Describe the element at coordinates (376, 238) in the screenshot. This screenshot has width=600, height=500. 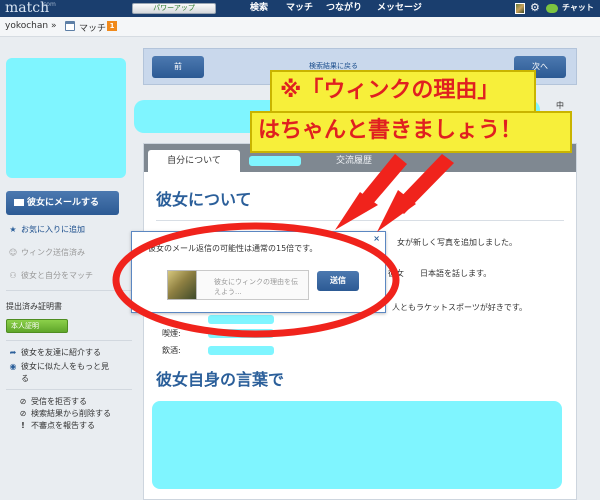
I see `close-icon: ×` at that location.